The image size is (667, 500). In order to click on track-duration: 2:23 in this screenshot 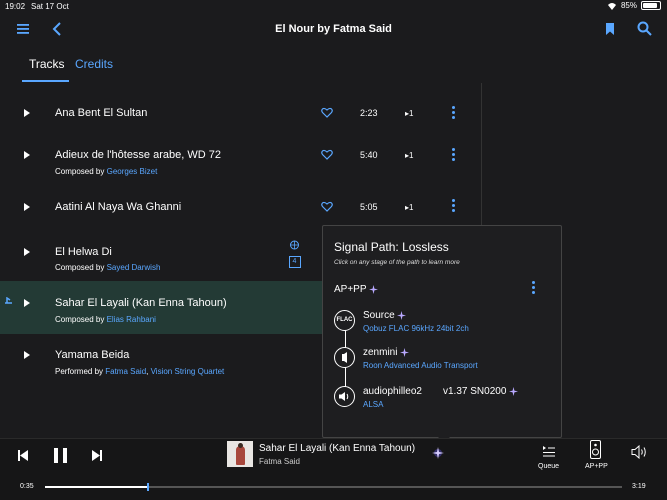, I will do `click(369, 113)`.